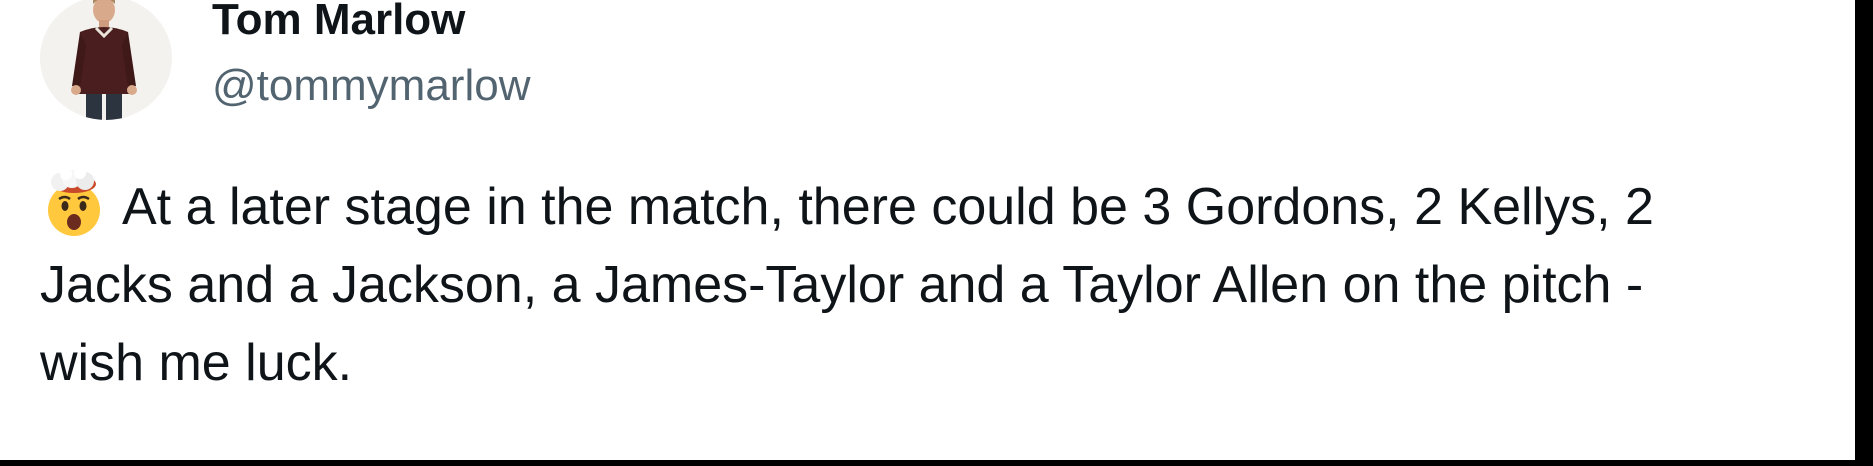 The image size is (1873, 466). I want to click on author-display-name: Tom Marlow, so click(338, 23).